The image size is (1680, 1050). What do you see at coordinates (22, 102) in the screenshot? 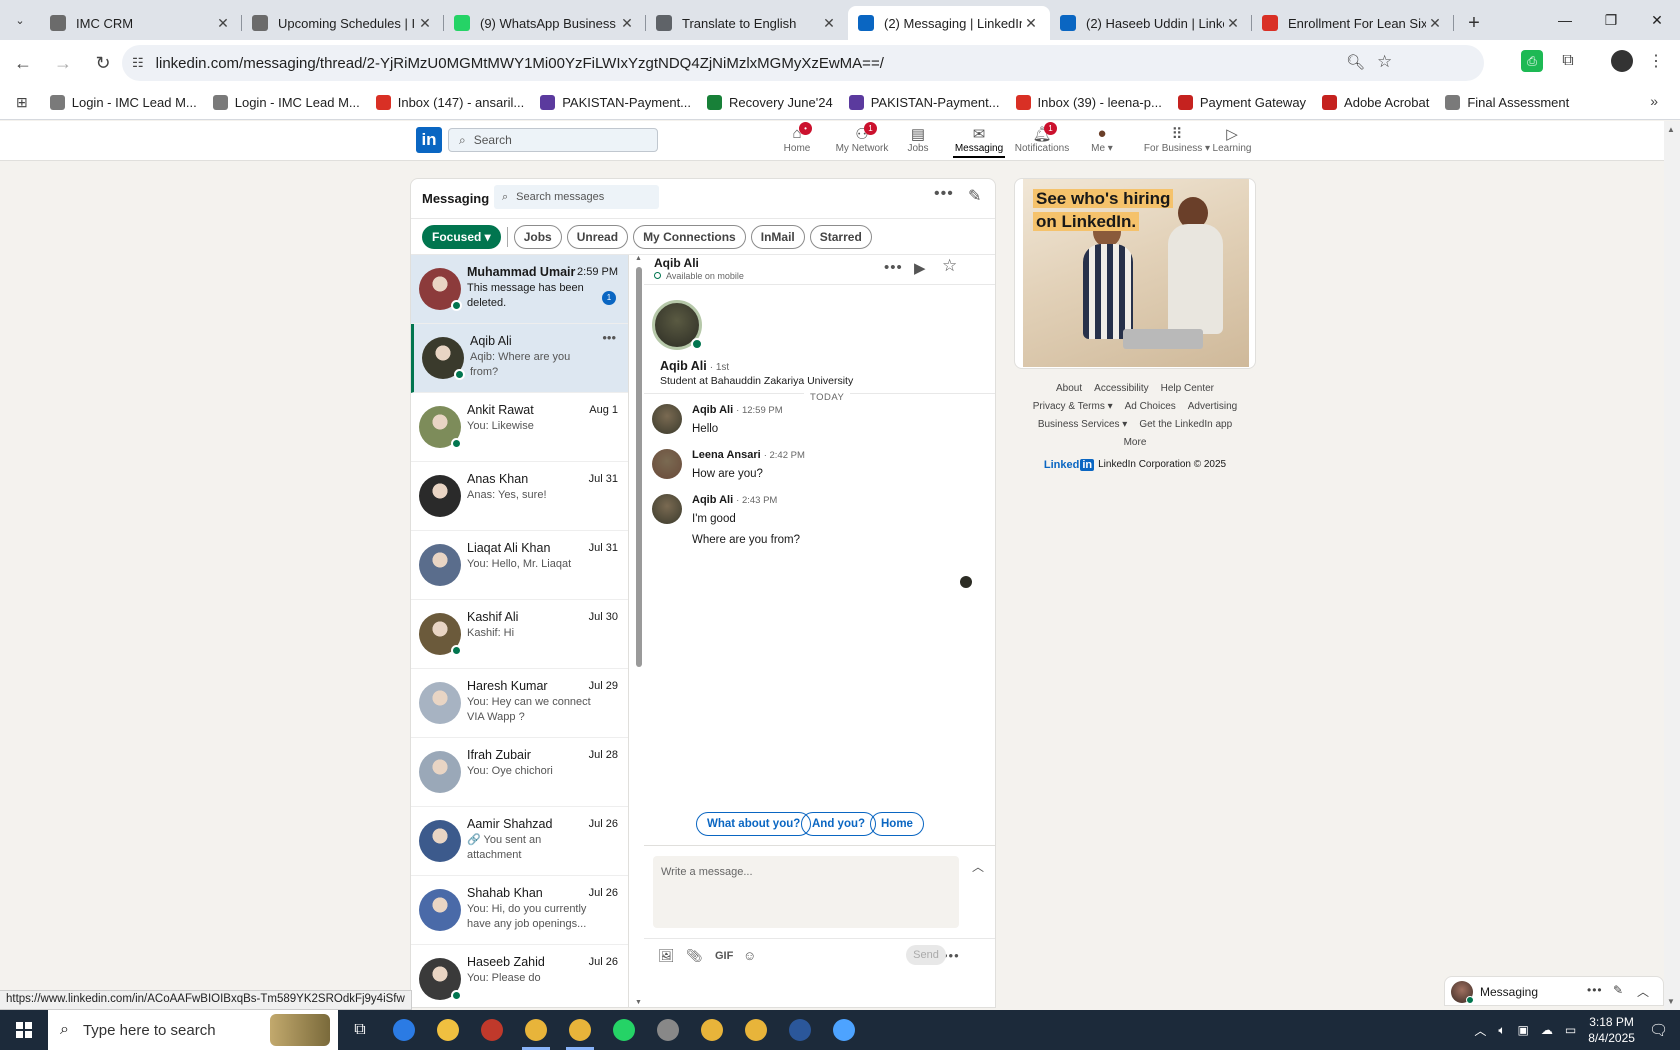
I see `apps-grid-icon: ⊞` at bounding box center [22, 102].